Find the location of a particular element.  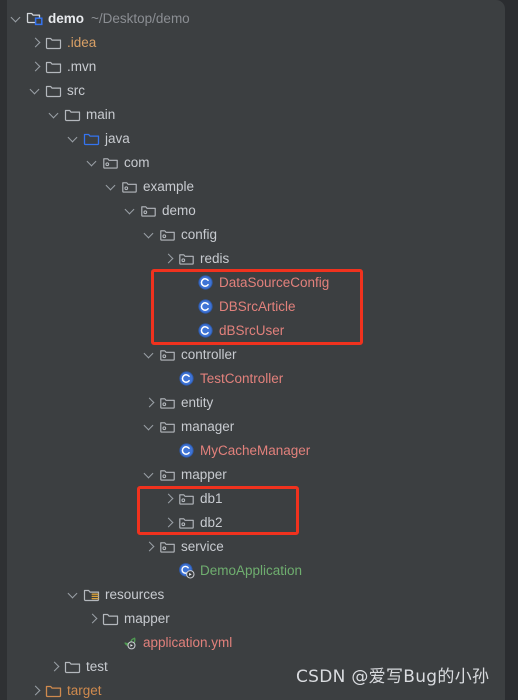

tree-row-label: com is located at coordinates (137, 162).